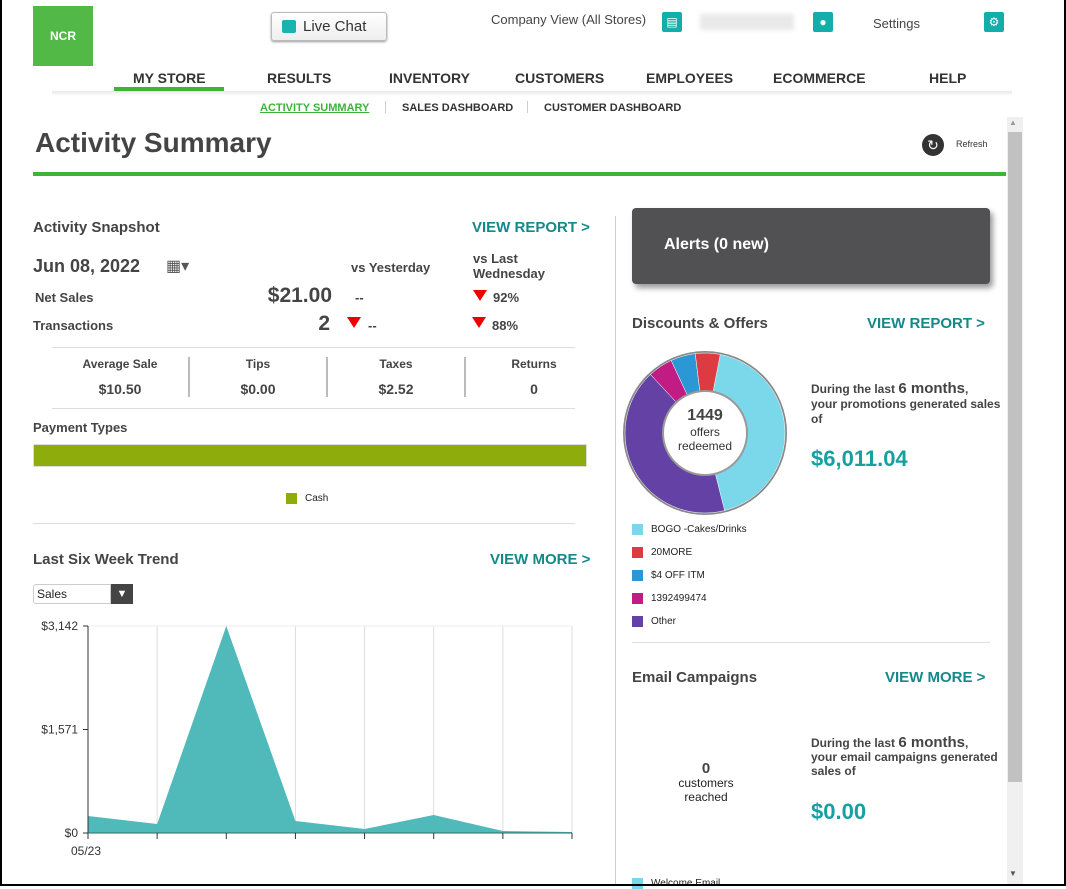 The height and width of the screenshot is (889, 1066). I want to click on email-legend-item: Welcome Email, so click(676, 883).